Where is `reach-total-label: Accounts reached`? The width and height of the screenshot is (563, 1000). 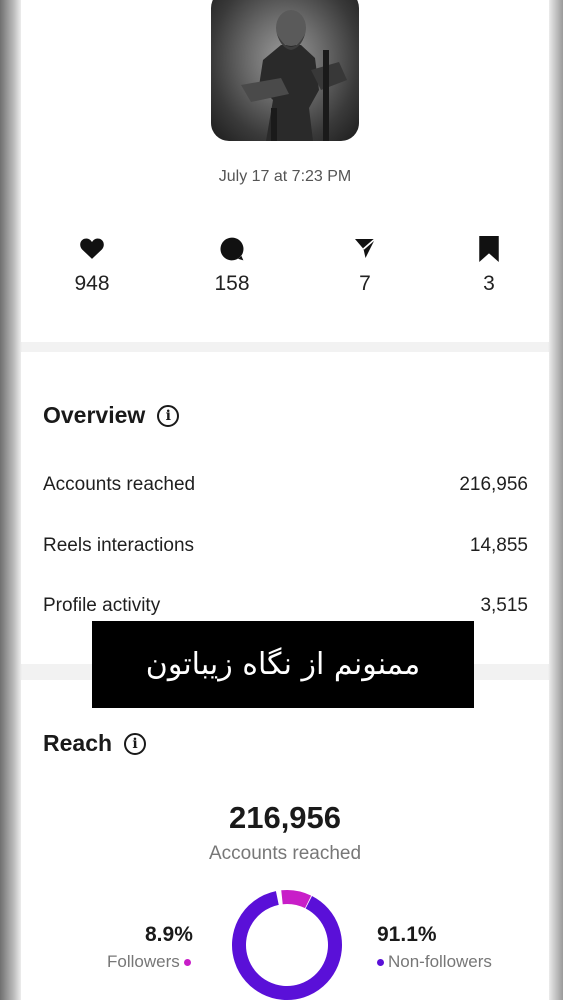
reach-total-label: Accounts reached is located at coordinates (285, 853).